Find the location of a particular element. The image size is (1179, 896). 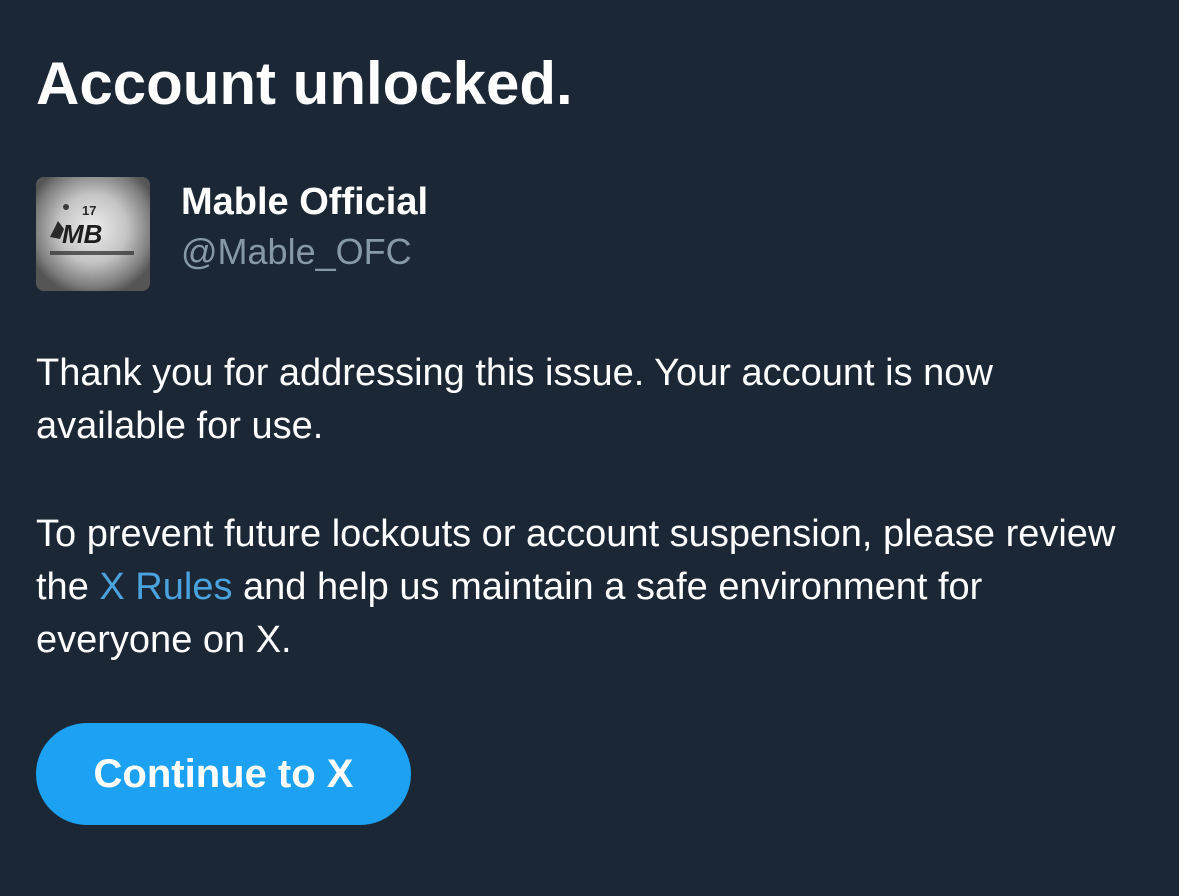

continue-button: Continue to X is located at coordinates (223, 774).